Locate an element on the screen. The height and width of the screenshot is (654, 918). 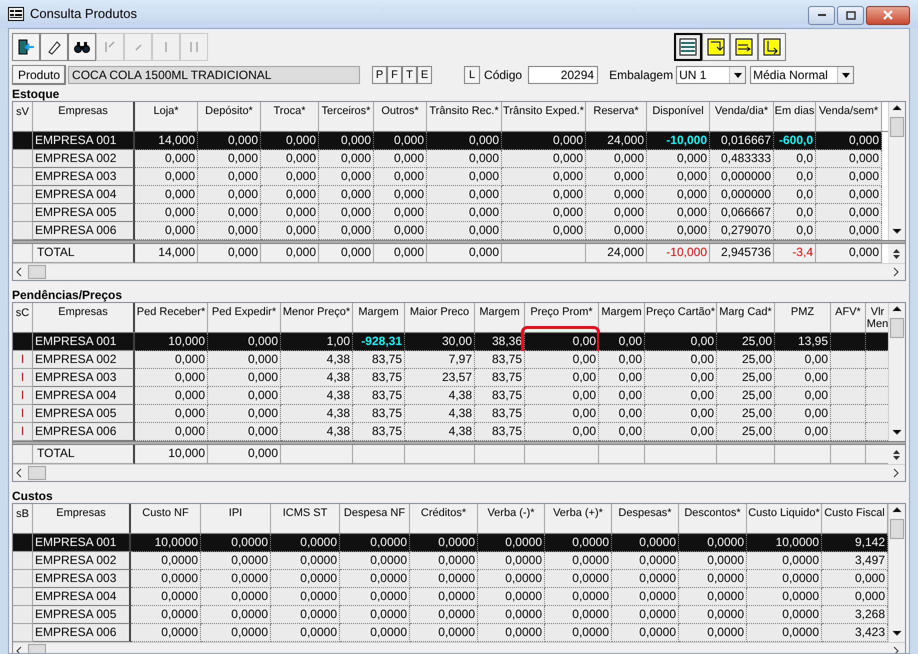
code-field: 20294 is located at coordinates (563, 75).